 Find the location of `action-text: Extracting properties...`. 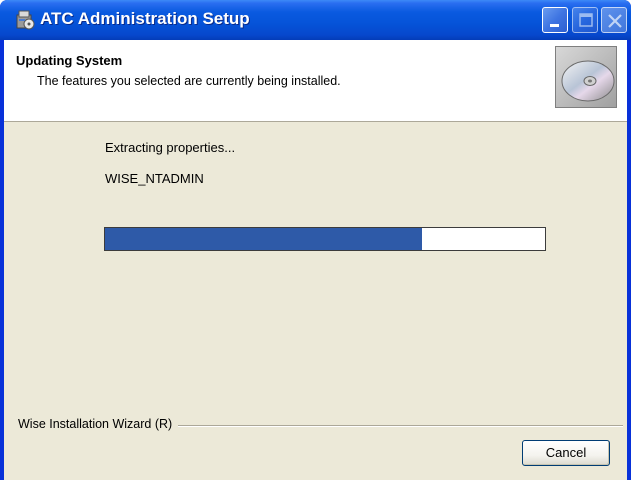

action-text: Extracting properties... is located at coordinates (170, 147).